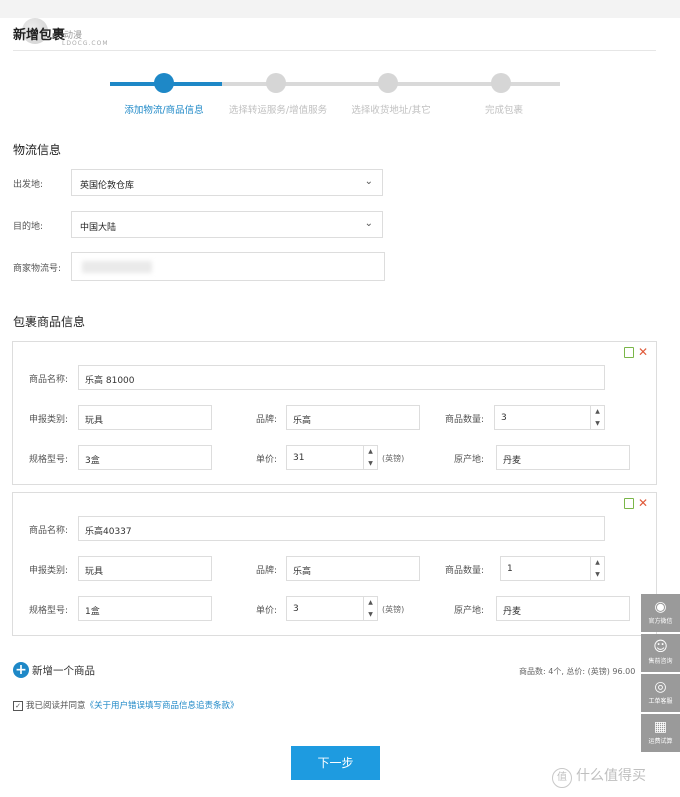 The image size is (680, 797). I want to click on from-label: 出发地:, so click(28, 185).